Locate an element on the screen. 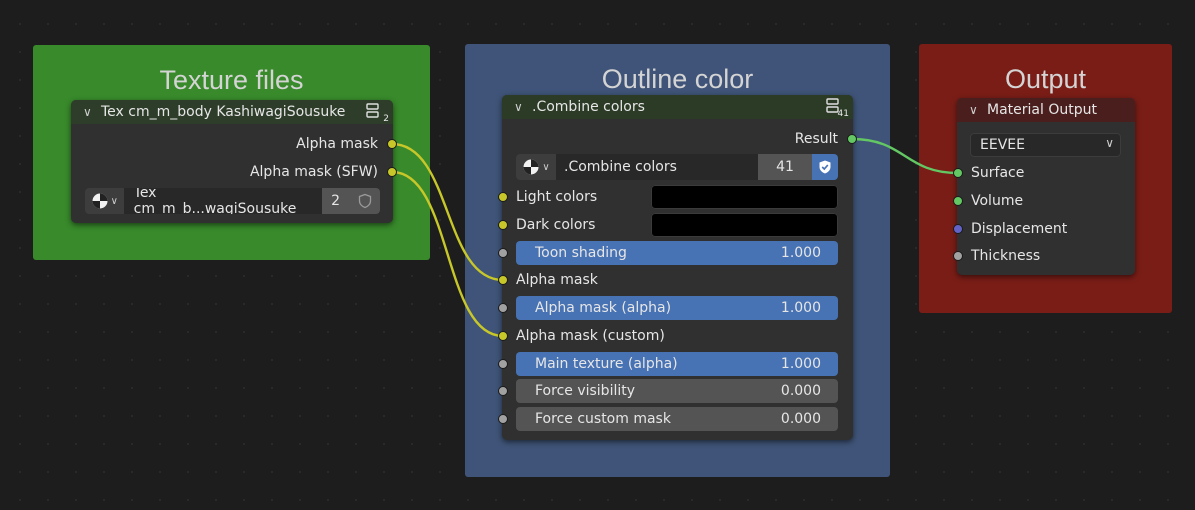  alpha-mask-row: Alpha mask is located at coordinates (557, 280).